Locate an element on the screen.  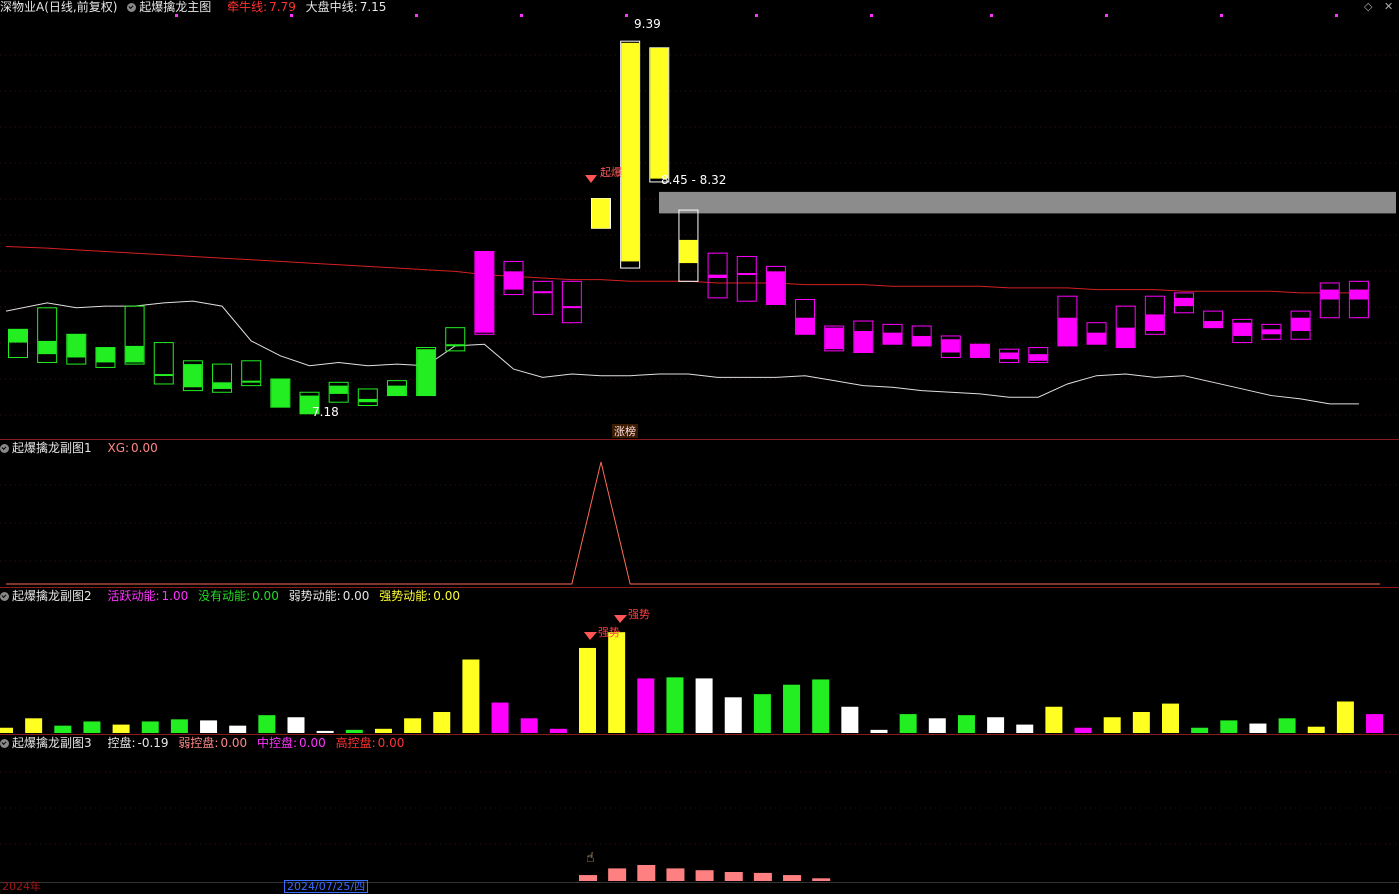
sub1-name: 起爆擒龙副图1 is located at coordinates (49, 448).